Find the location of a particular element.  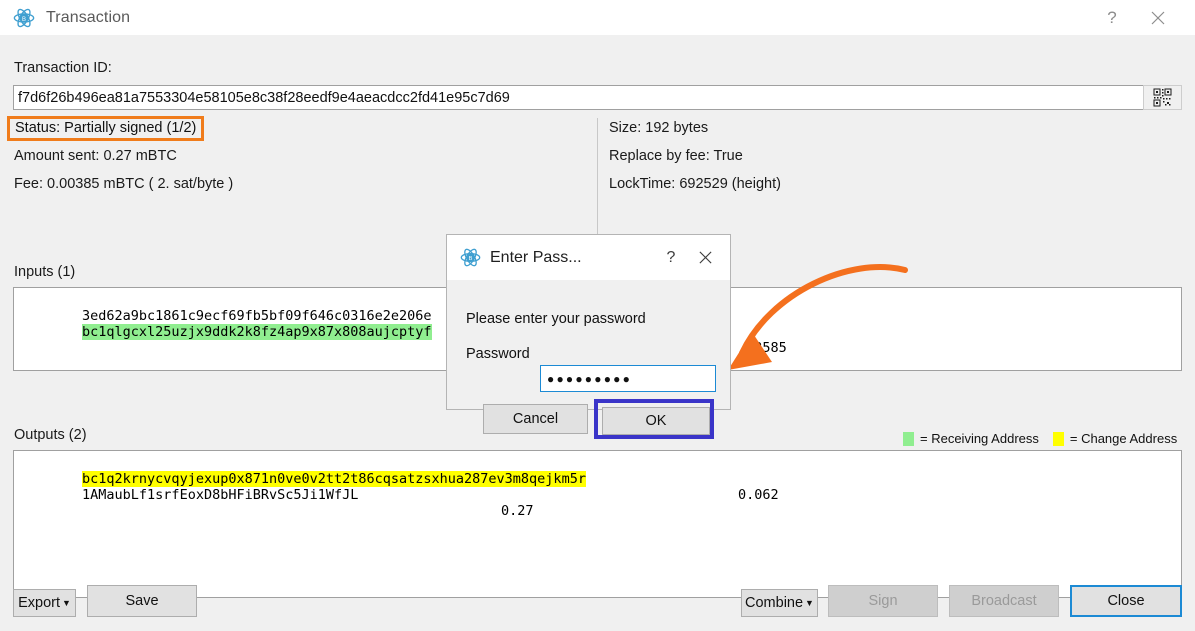

status-badge: Status: Partially signed (1/2) is located at coordinates (106, 128).